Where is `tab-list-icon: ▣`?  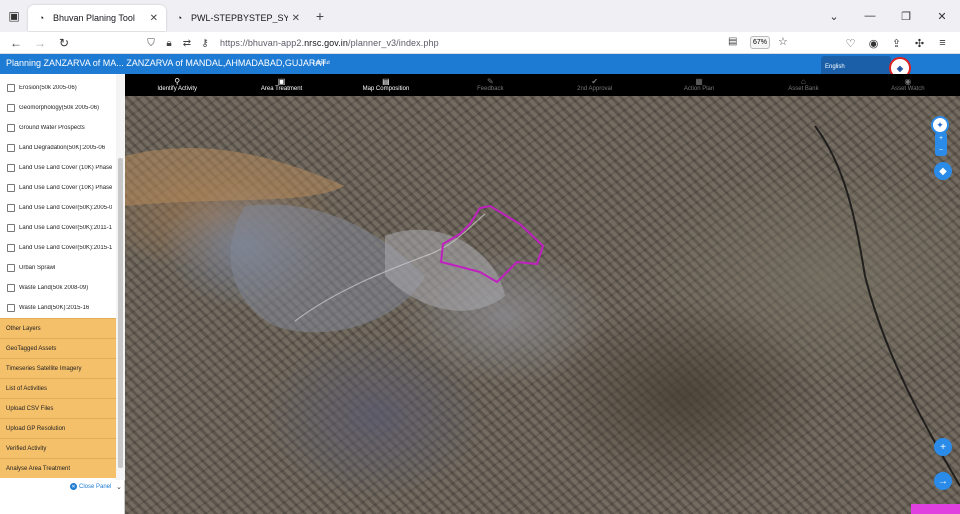 tab-list-icon: ▣ is located at coordinates (14, 16).